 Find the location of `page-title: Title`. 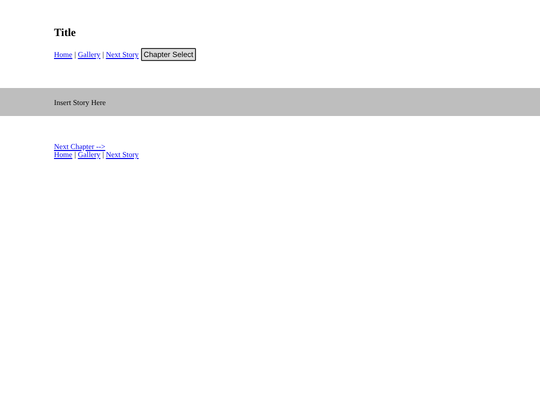

page-title: Title is located at coordinates (65, 33).